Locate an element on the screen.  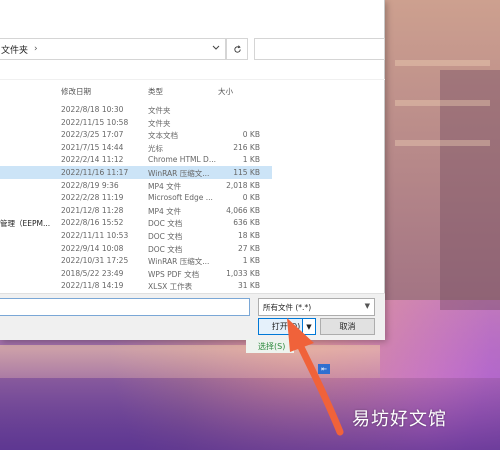
watermark-text: 易坊好文馆 is located at coordinates (399, 419).